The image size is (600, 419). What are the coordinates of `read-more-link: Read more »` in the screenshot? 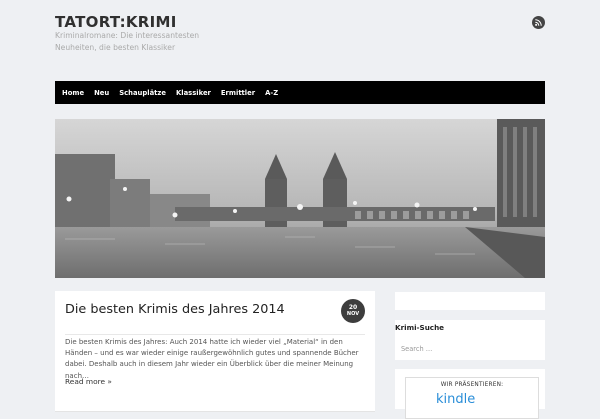 It's located at (88, 381).